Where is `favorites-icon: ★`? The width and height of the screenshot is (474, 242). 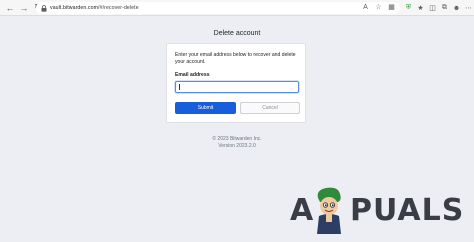
favorites-icon: ★ is located at coordinates (420, 8).